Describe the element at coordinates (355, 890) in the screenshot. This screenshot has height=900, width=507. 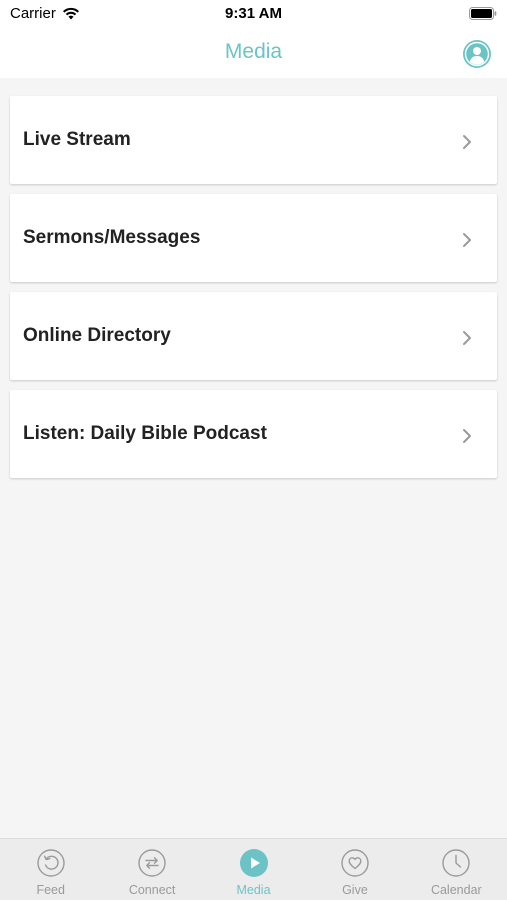
I see `tab-label: Give` at that location.